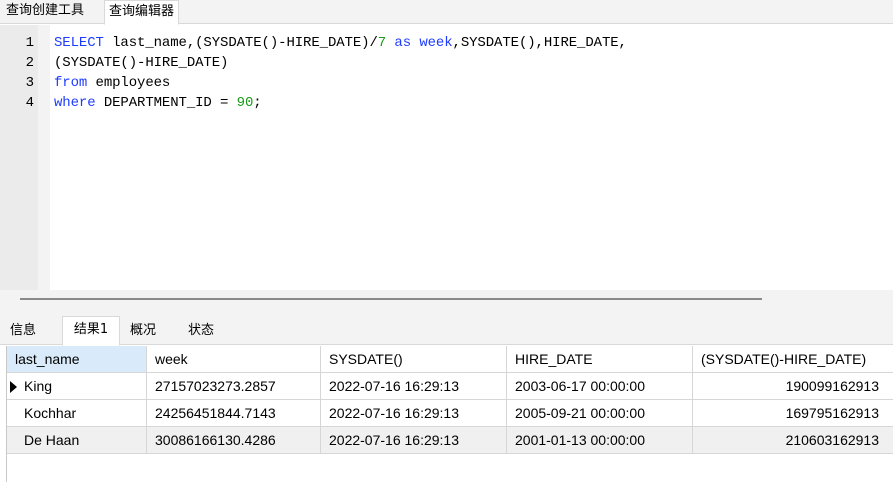 This screenshot has width=893, height=482. What do you see at coordinates (166, 103) in the screenshot?
I see `sql-text: DEPARTMENT_ID =` at bounding box center [166, 103].